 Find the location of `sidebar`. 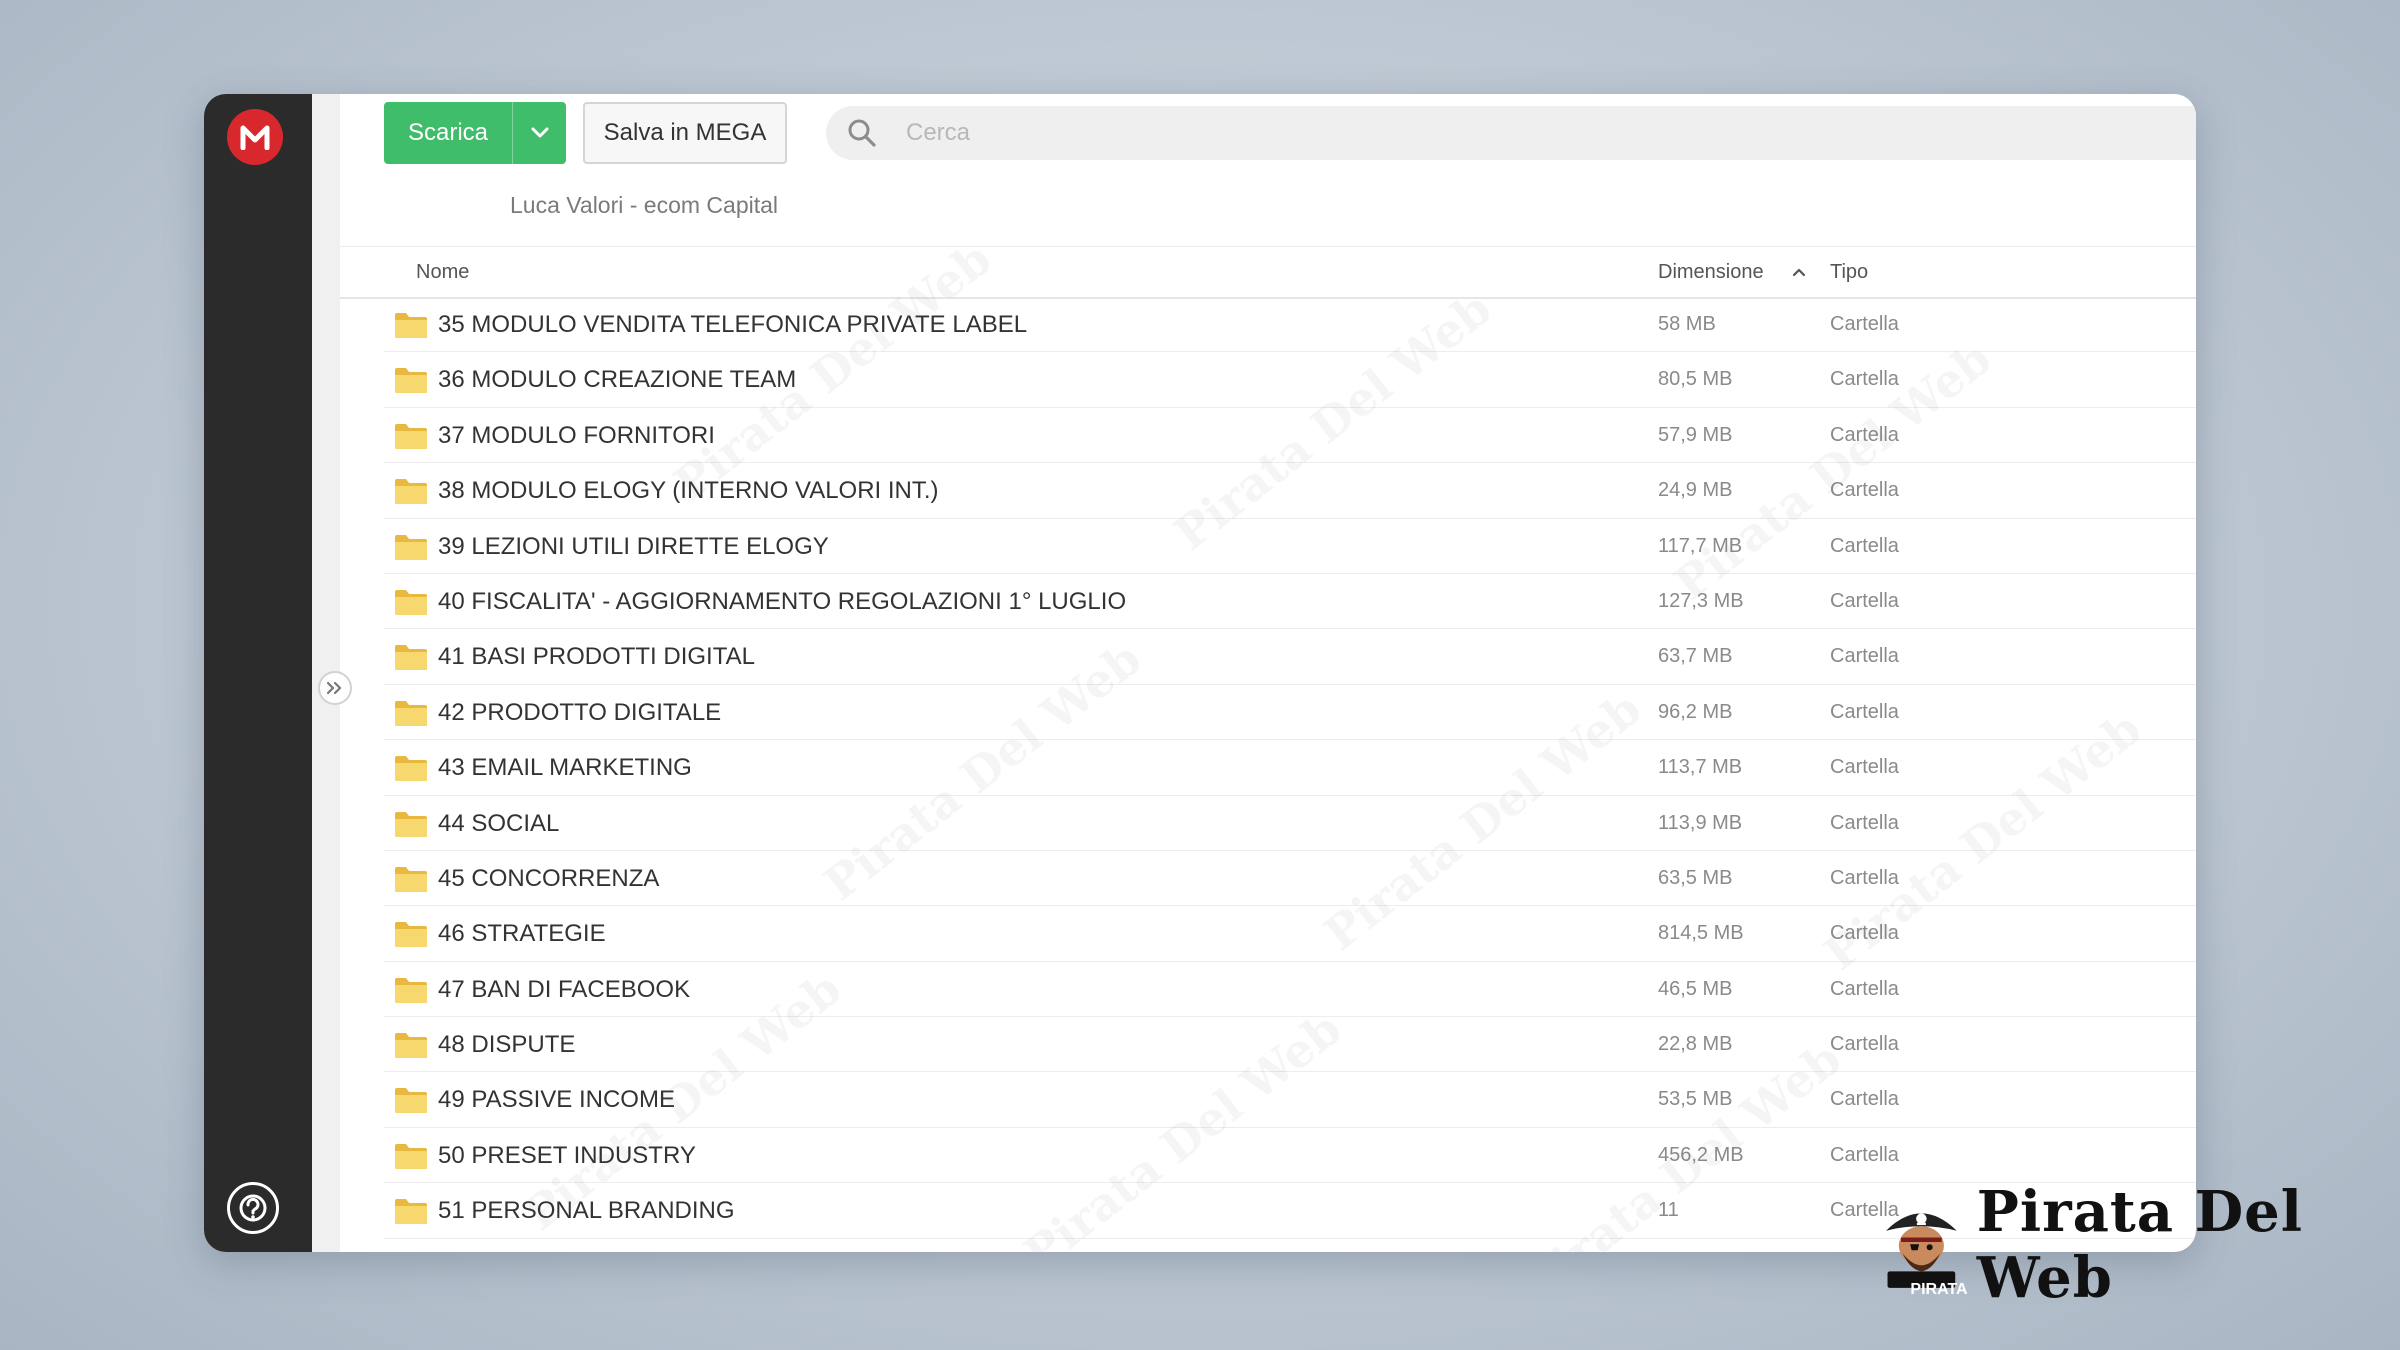

sidebar is located at coordinates (258, 673).